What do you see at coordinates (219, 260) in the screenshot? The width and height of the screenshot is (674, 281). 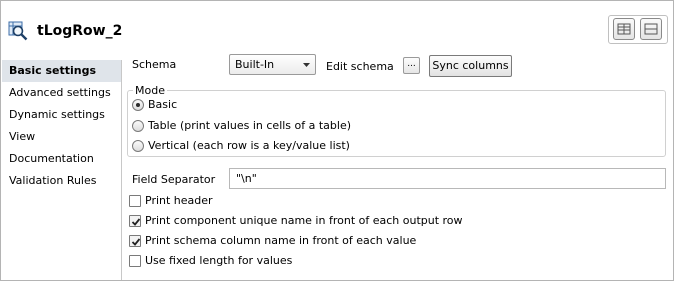 I see `checkbox-label: Use fixed length for values` at bounding box center [219, 260].